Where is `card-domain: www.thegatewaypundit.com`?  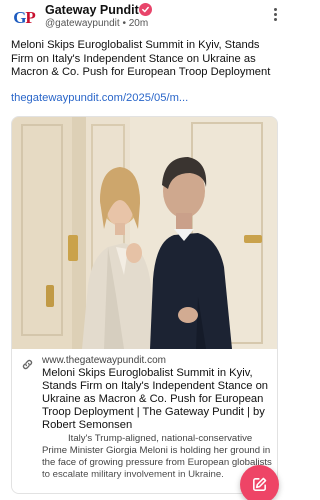
card-domain: www.thegatewaypundit.com is located at coordinates (104, 360).